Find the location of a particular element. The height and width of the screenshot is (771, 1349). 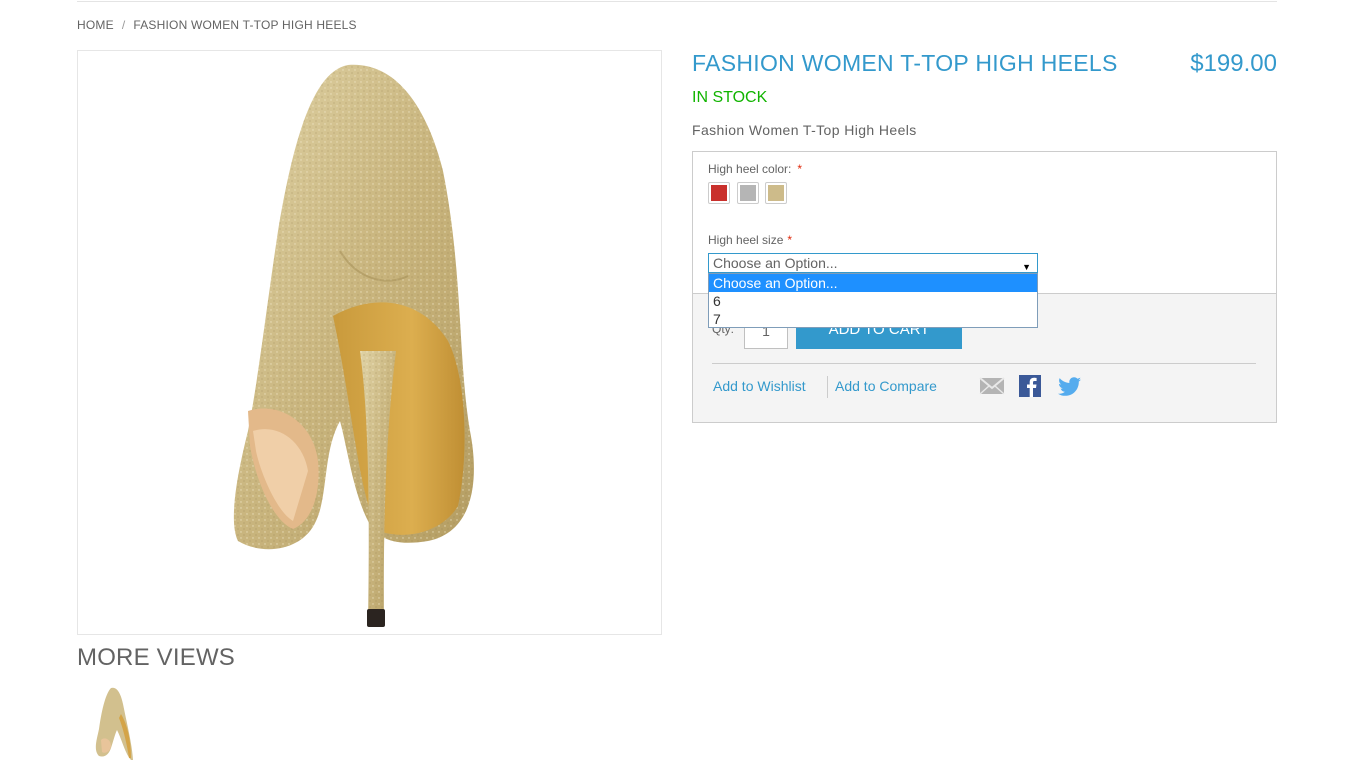

color-label-text: High heel color: is located at coordinates (750, 169).